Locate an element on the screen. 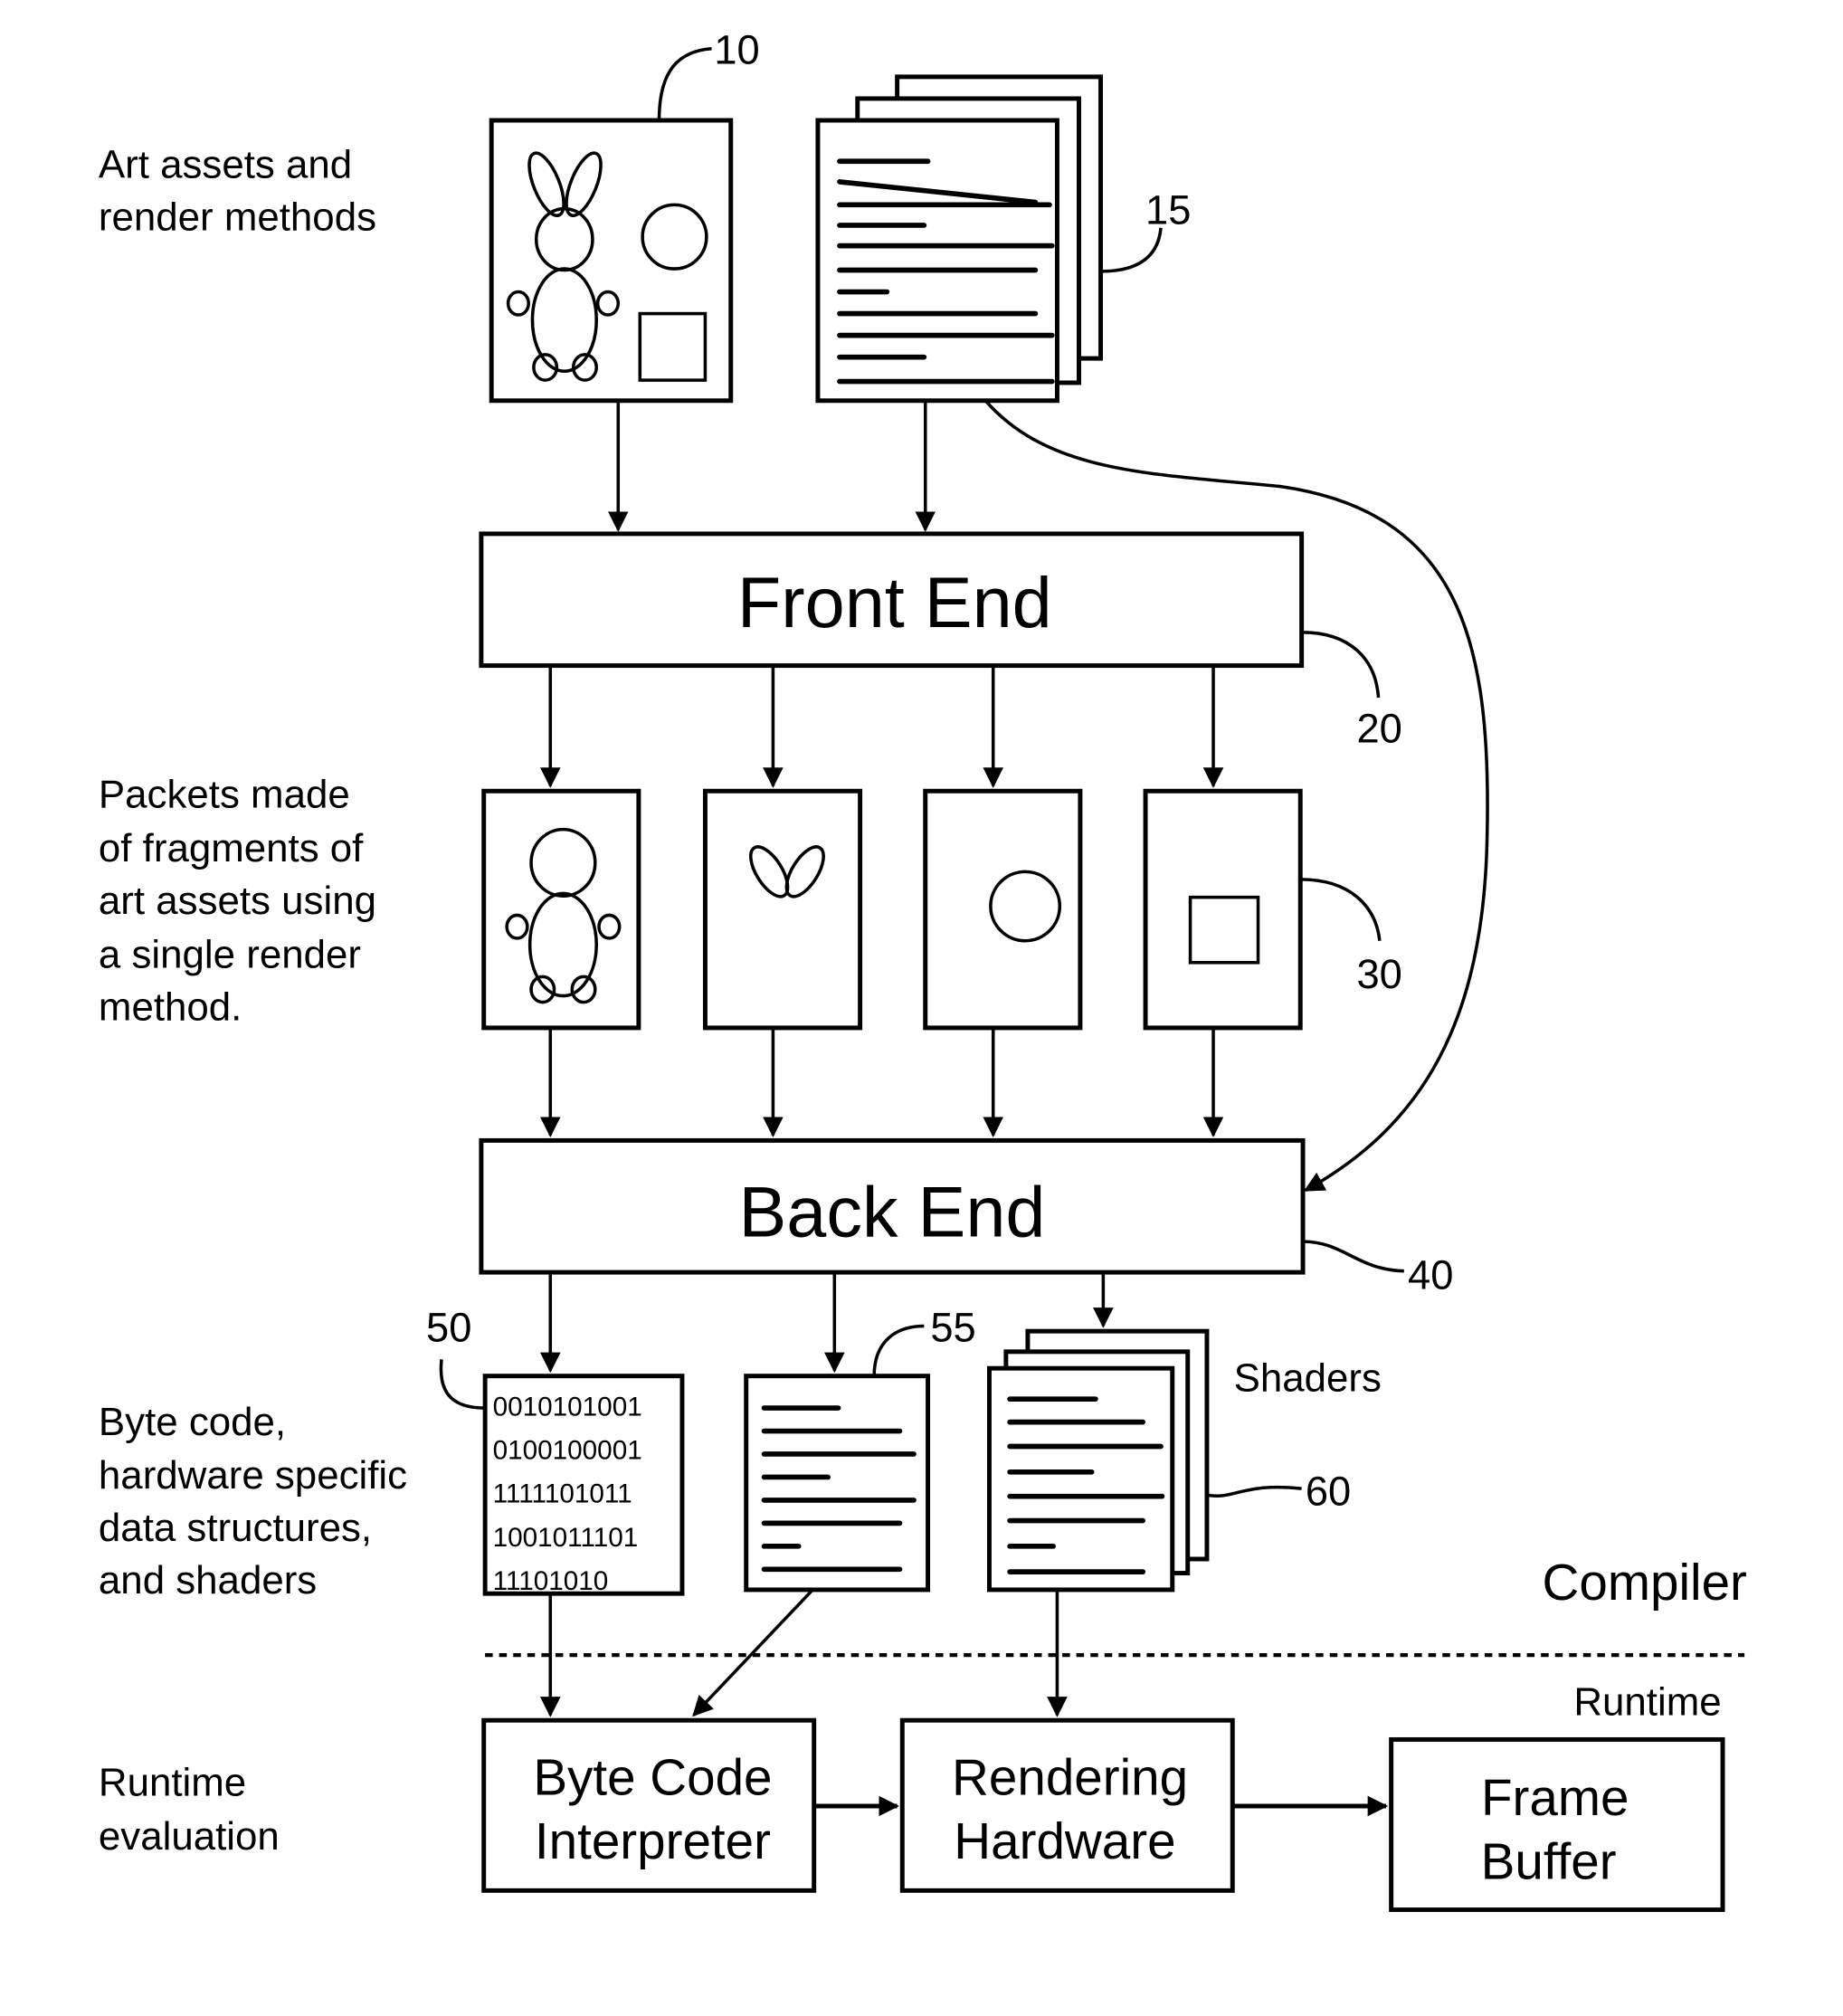 The width and height of the screenshot is (1843, 2016). compiler-label: Compiler is located at coordinates (1645, 1583).